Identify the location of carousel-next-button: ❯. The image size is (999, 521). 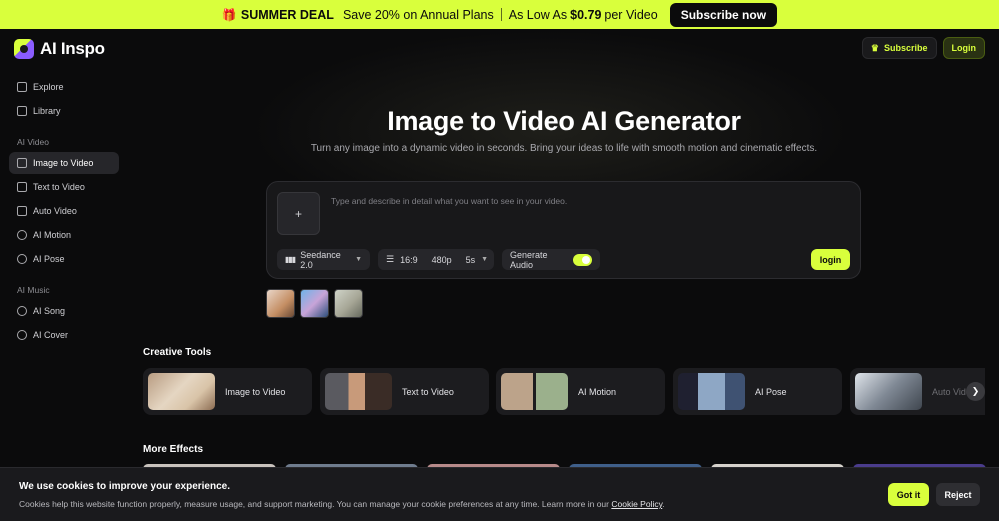
(975, 391).